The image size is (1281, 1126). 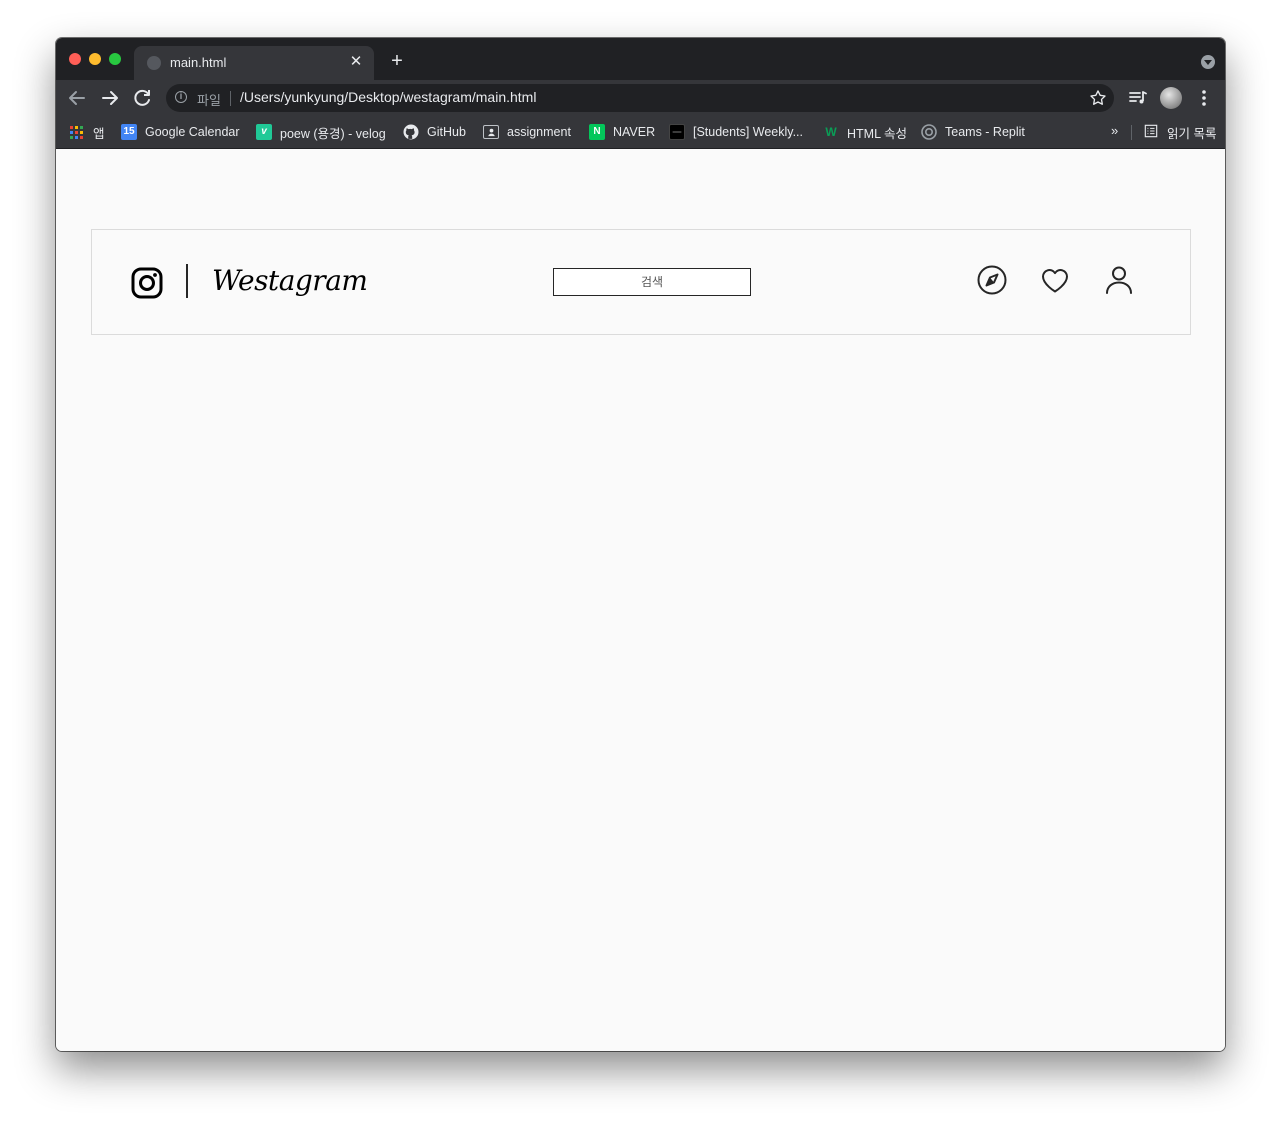 I want to click on bookmark-google-calendar: 15 Google Calendar, so click(x=180, y=132).